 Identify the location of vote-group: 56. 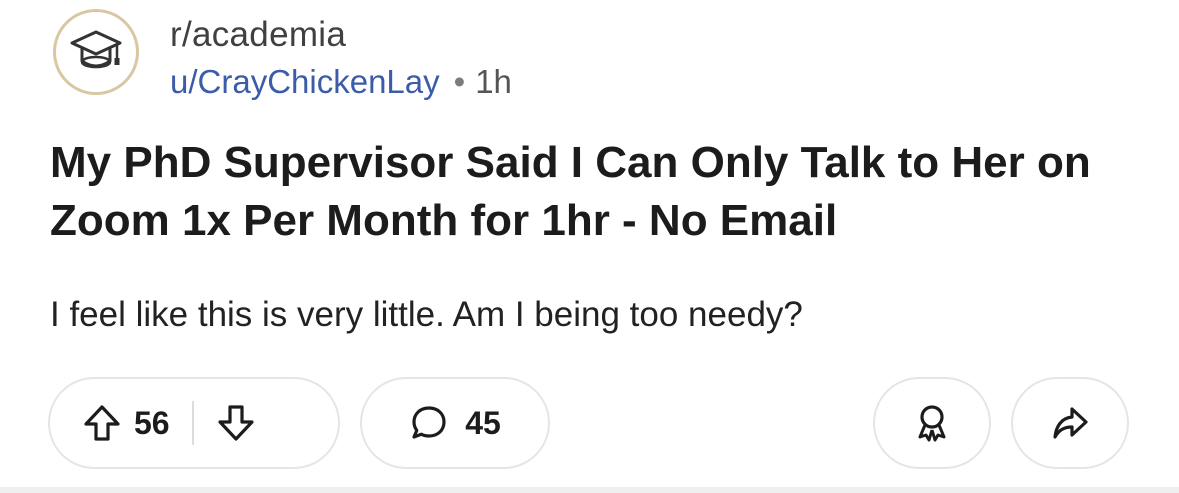
(194, 423).